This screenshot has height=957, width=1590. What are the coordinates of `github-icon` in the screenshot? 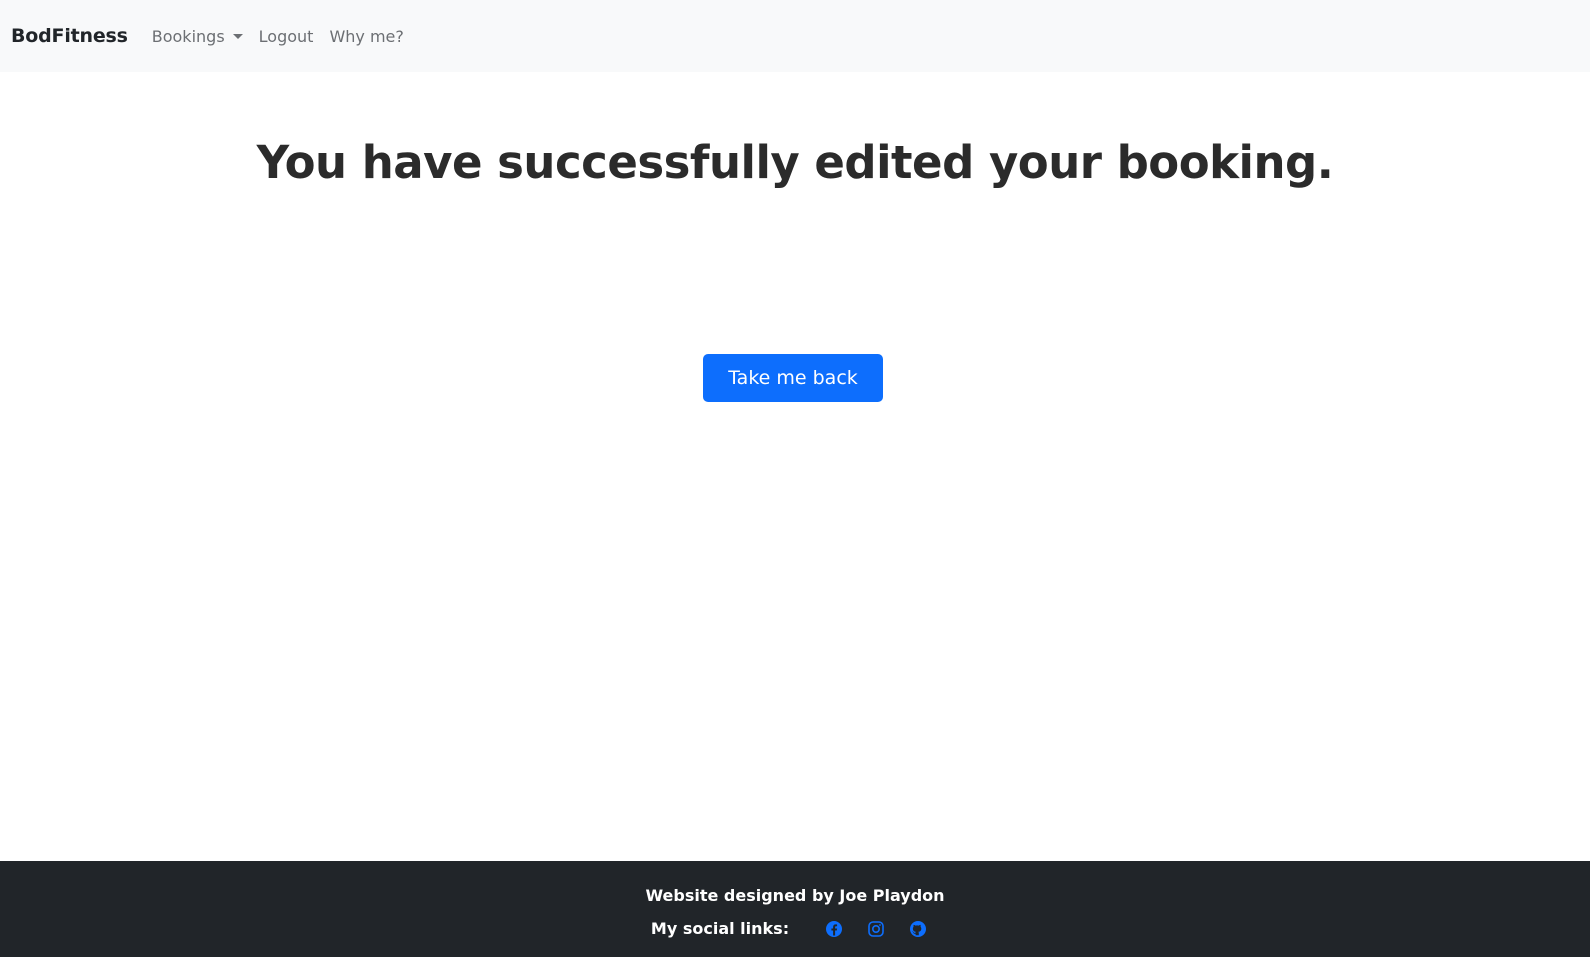 It's located at (918, 929).